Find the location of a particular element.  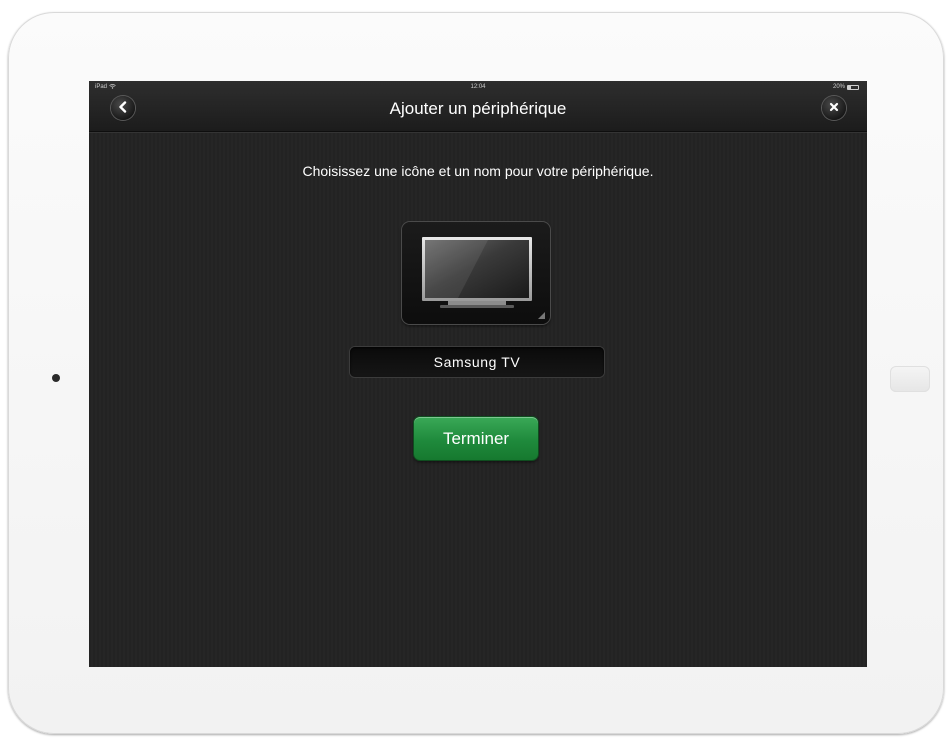

battery-percent: 20% is located at coordinates (838, 87).